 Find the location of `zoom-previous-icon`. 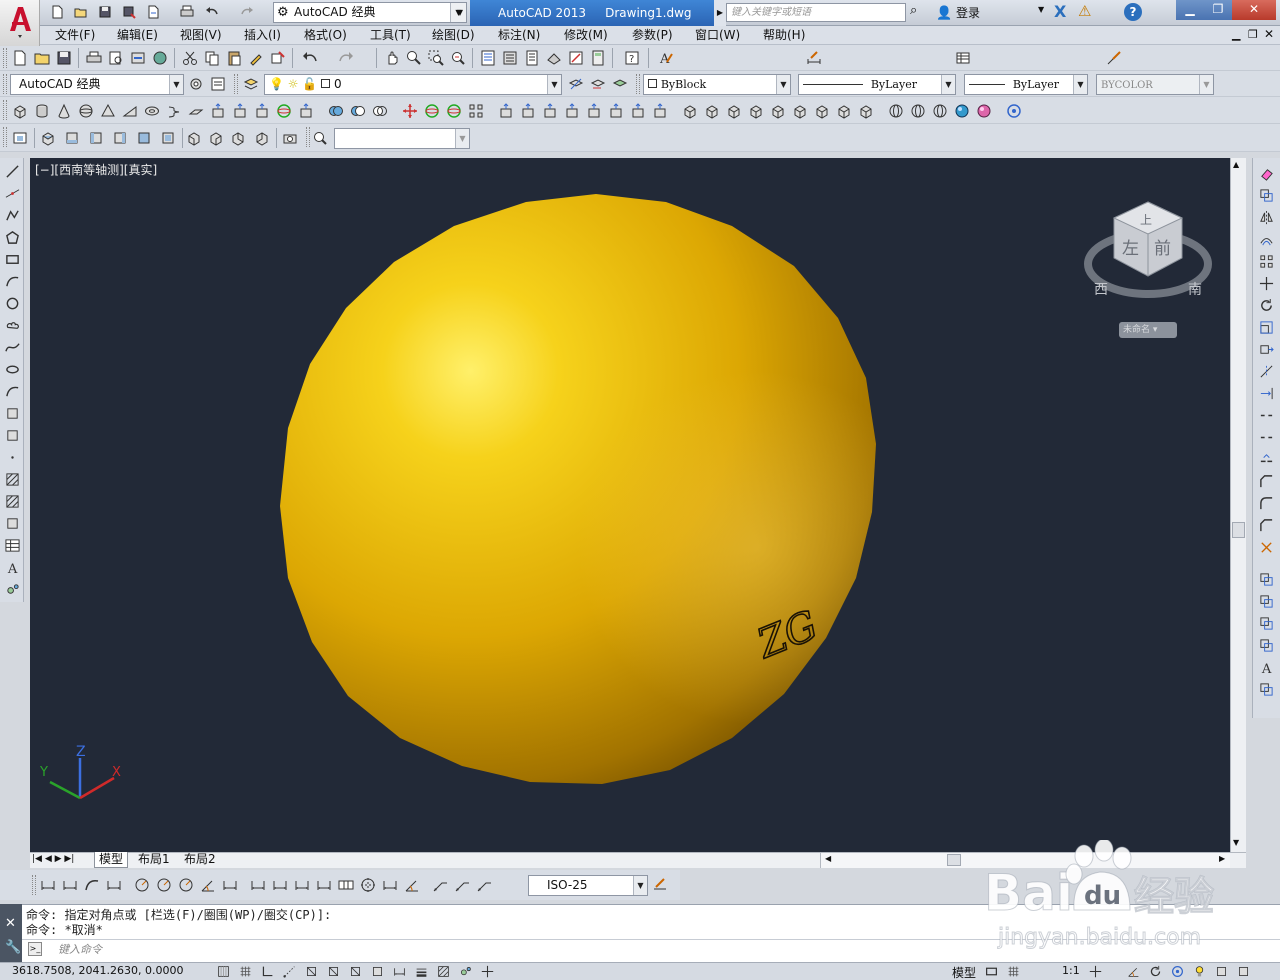

zoom-previous-icon is located at coordinates (458, 58).